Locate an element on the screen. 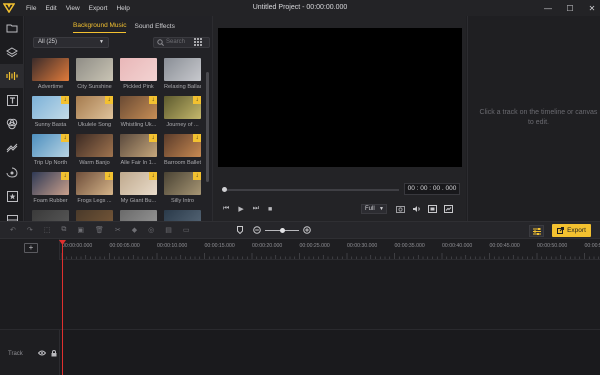 The image size is (600, 375). stop-icon: ■ is located at coordinates (270, 209).